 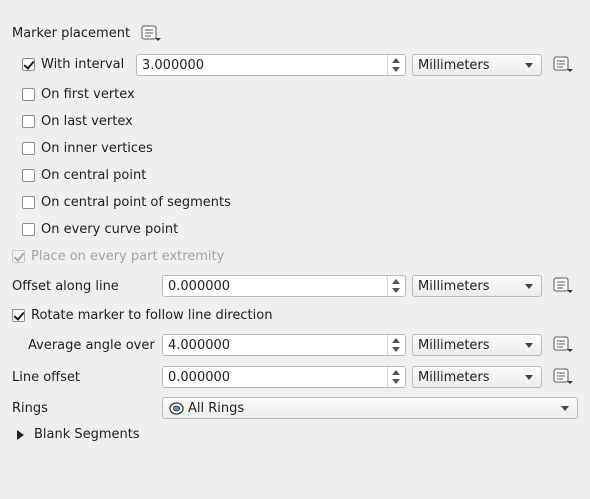 What do you see at coordinates (28, 148) in the screenshot?
I see `on-inner-vertices-checkbox` at bounding box center [28, 148].